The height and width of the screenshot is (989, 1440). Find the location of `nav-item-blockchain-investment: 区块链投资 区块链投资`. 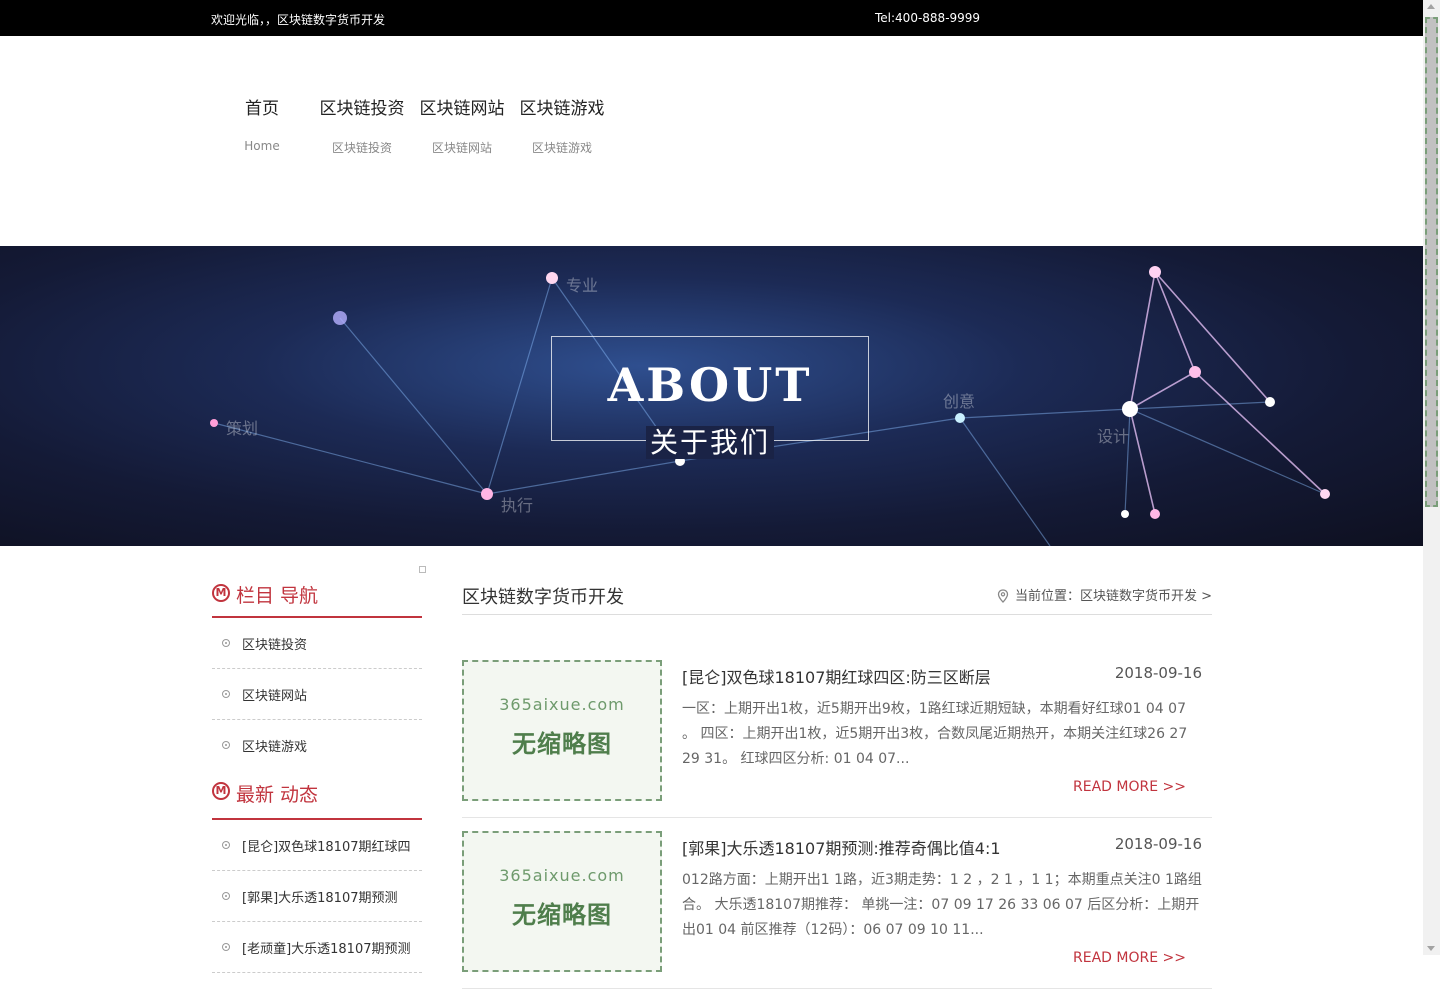

nav-item-blockchain-investment: 区块链投资 区块链投资 is located at coordinates (362, 125).